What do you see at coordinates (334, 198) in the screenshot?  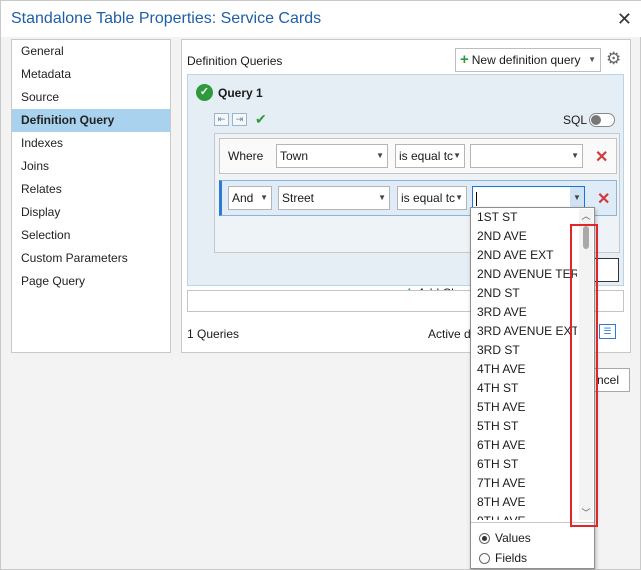 I see `field-select-street: Street ▼` at bounding box center [334, 198].